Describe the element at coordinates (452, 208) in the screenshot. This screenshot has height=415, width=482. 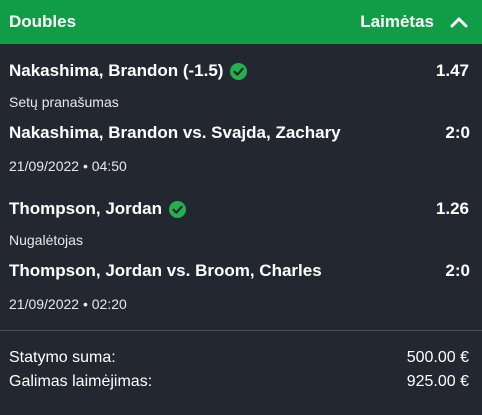
I see `odds: 1.26` at that location.